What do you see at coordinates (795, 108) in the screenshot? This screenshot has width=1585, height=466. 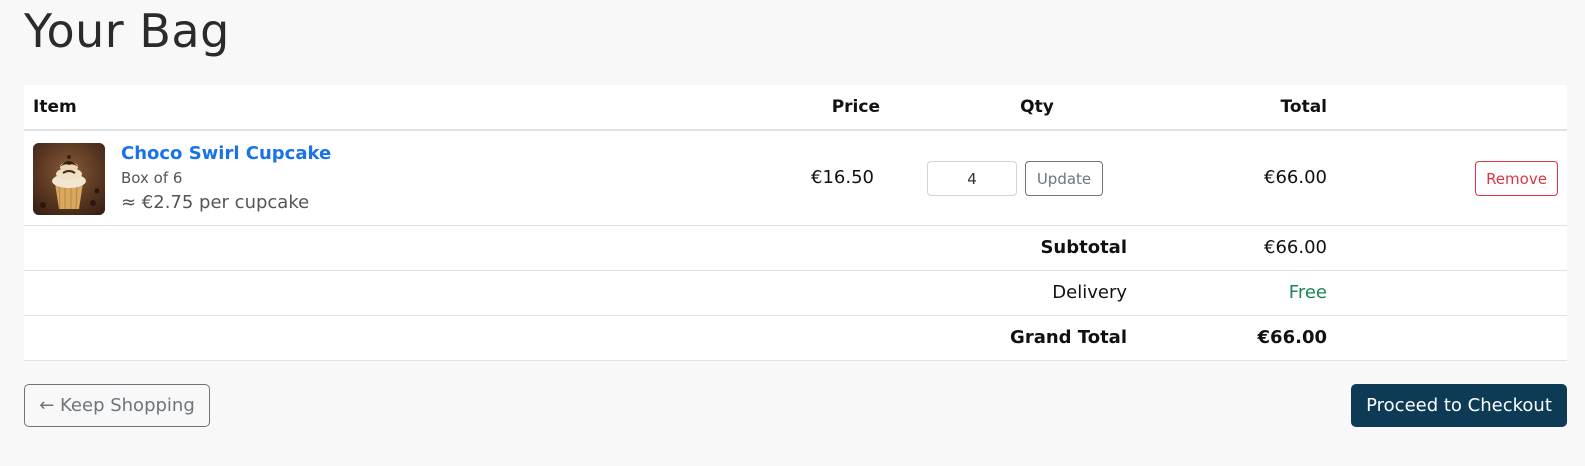 I see `table-header-row: Item Price Qty Total` at bounding box center [795, 108].